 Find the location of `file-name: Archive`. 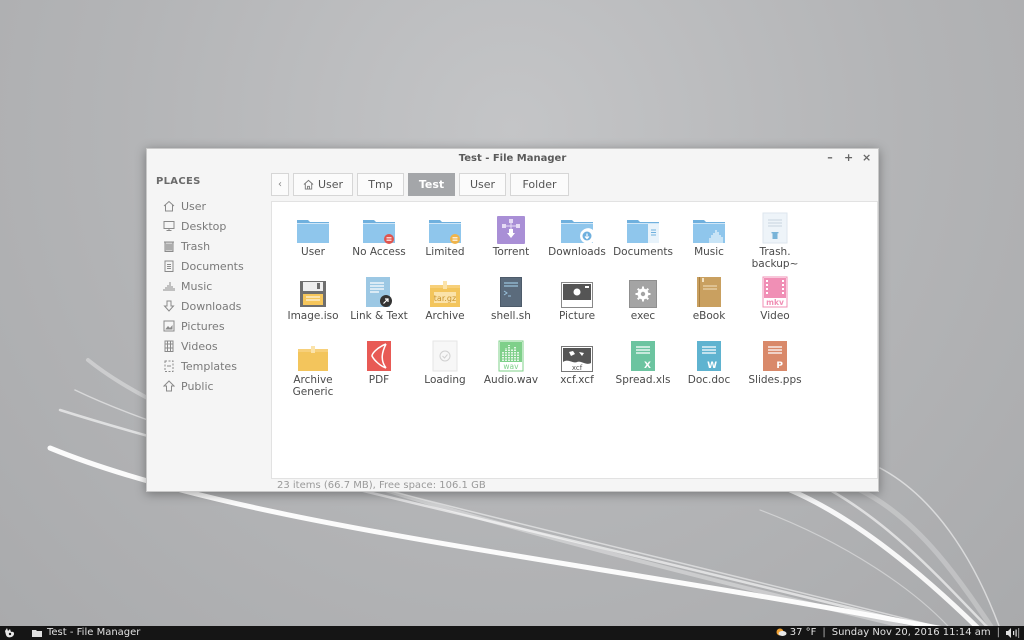

file-name: Archive is located at coordinates (445, 316).